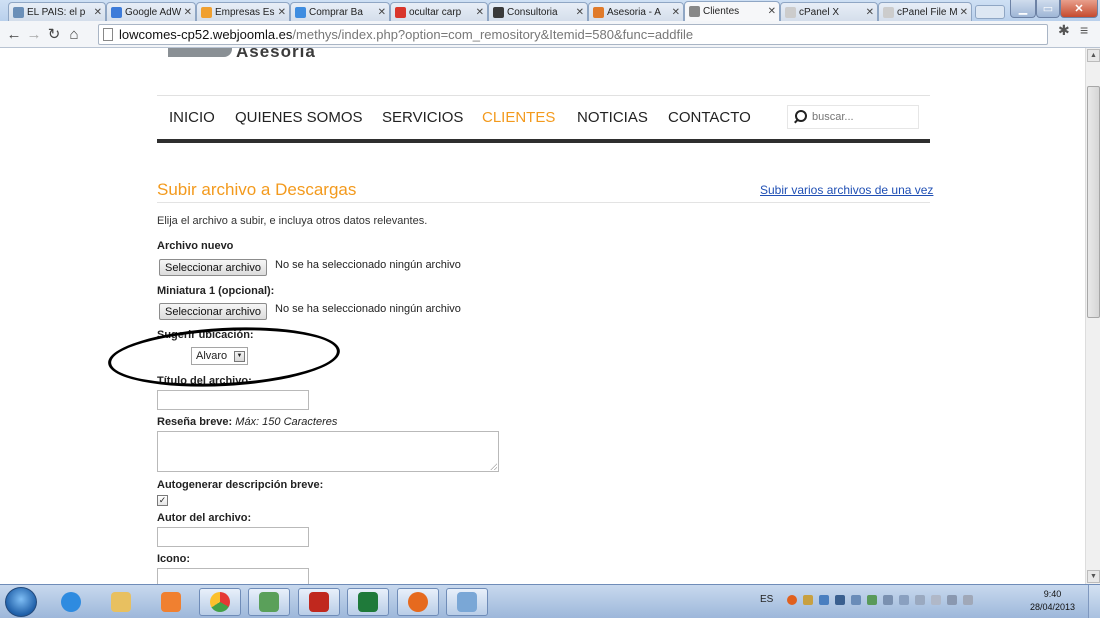 The width and height of the screenshot is (1100, 618). What do you see at coordinates (269, 602) in the screenshot?
I see `network-icon` at bounding box center [269, 602].